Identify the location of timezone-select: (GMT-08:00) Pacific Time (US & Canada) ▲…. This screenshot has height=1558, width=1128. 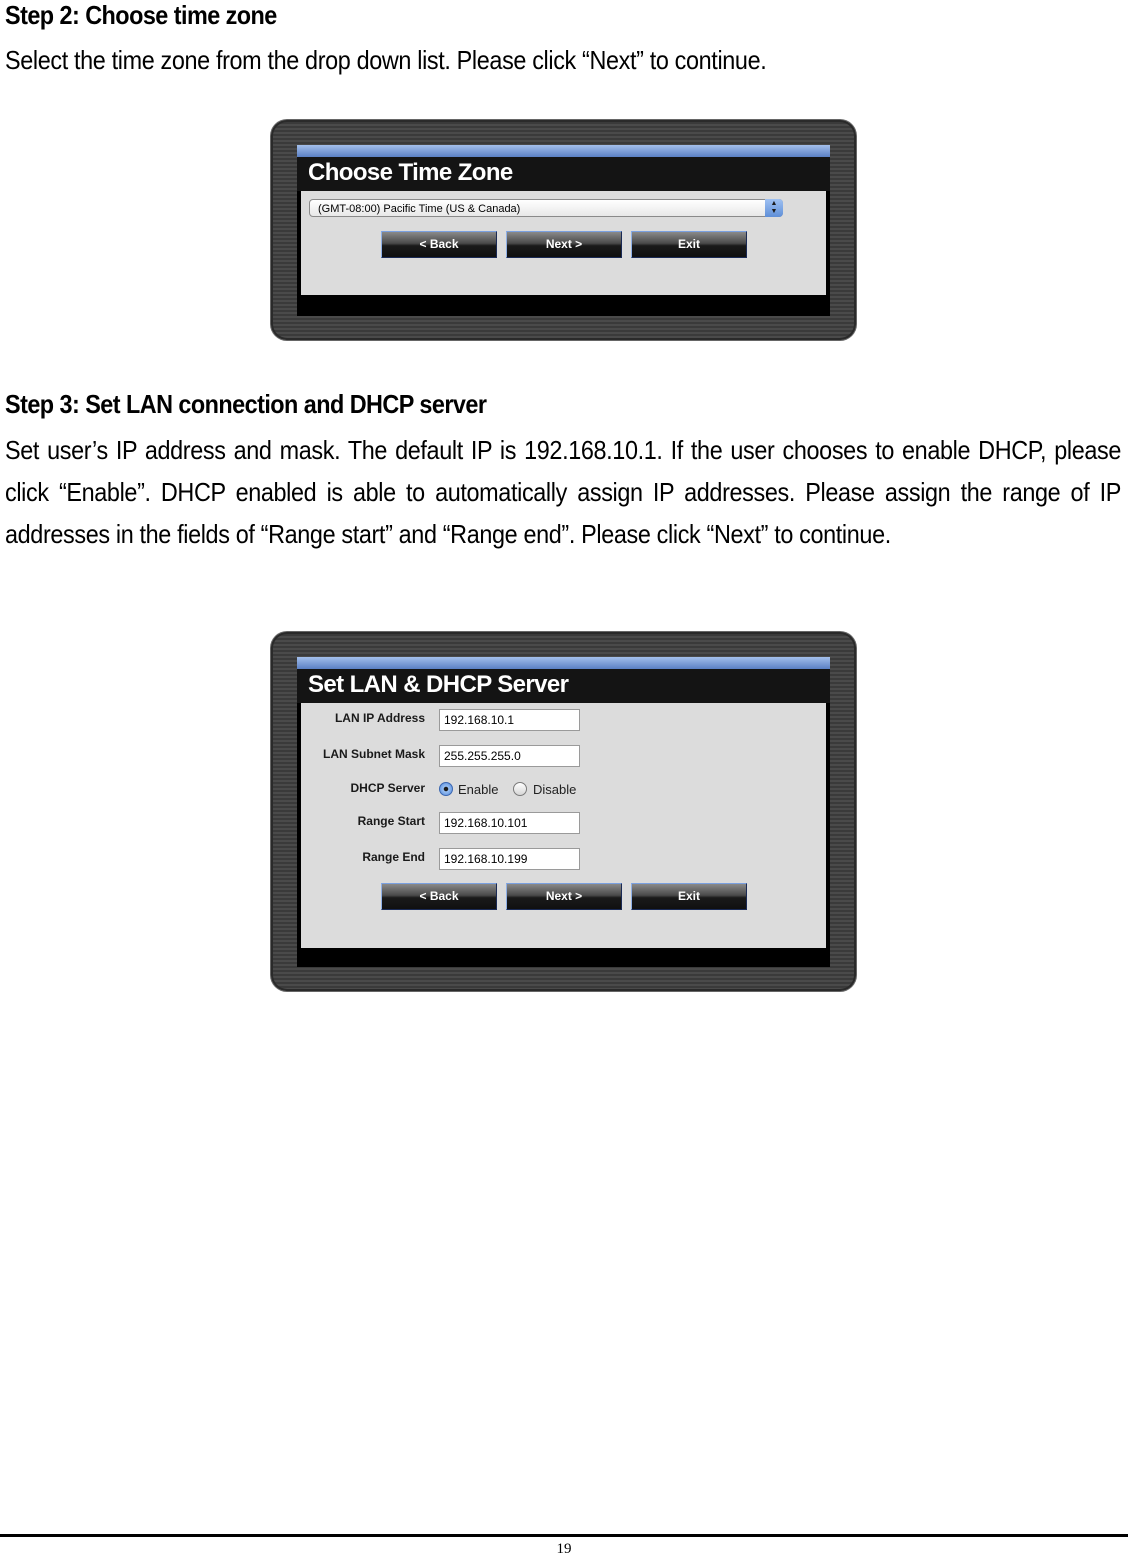
(546, 208).